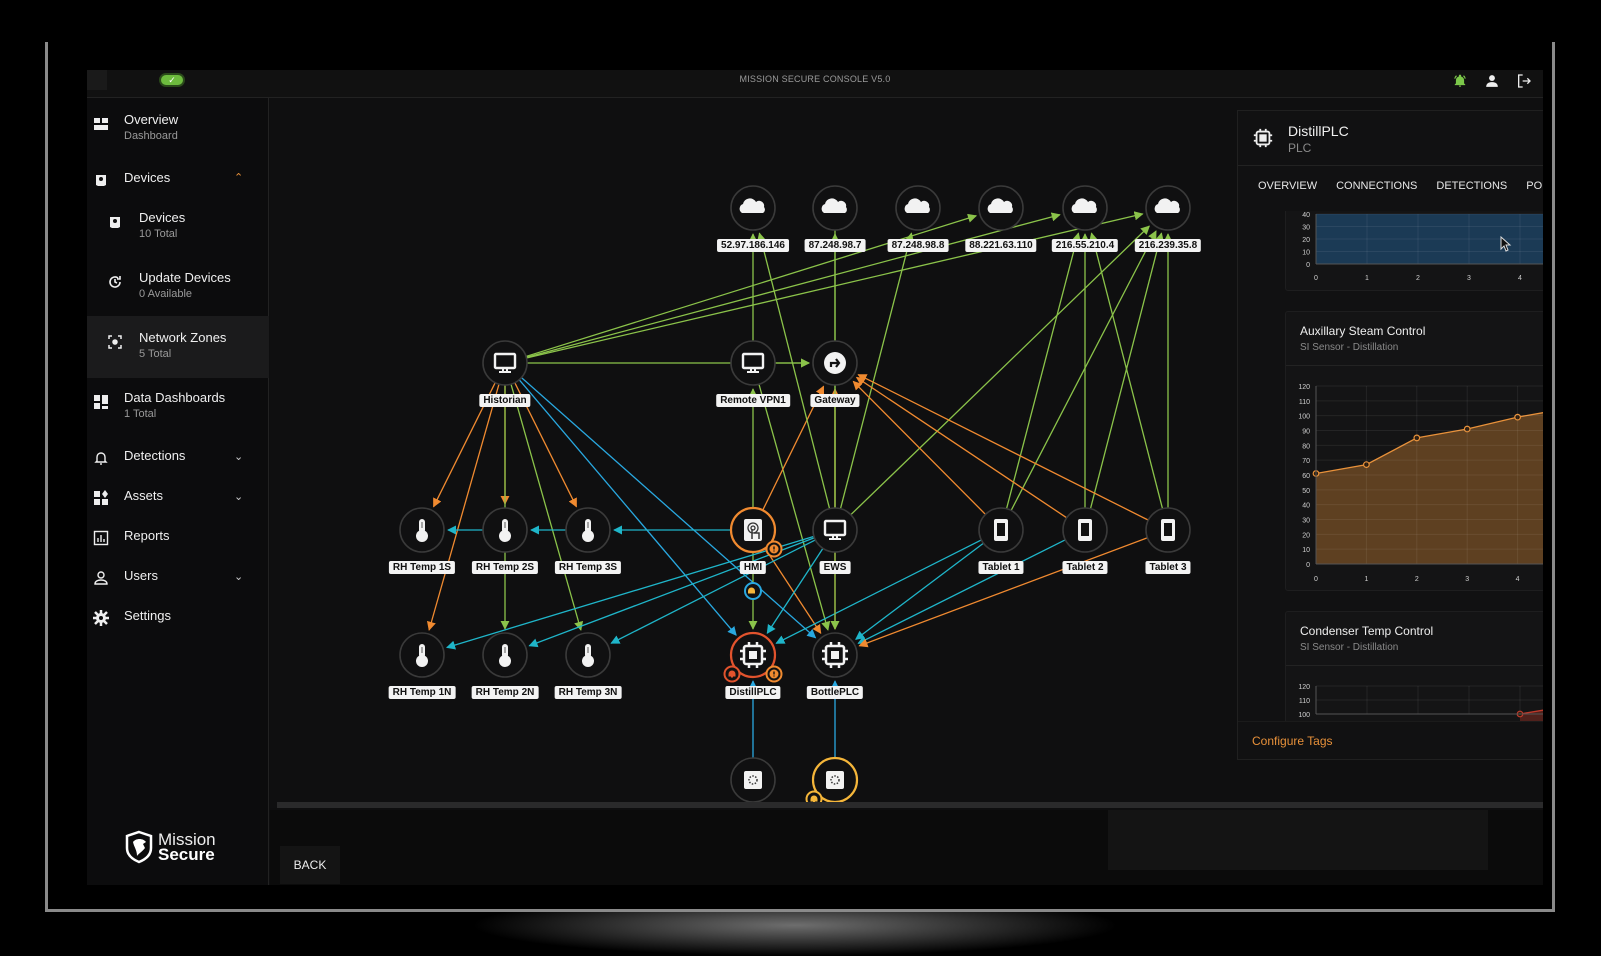 This screenshot has height=956, width=1601. What do you see at coordinates (505, 363) in the screenshot?
I see `node-historian` at bounding box center [505, 363].